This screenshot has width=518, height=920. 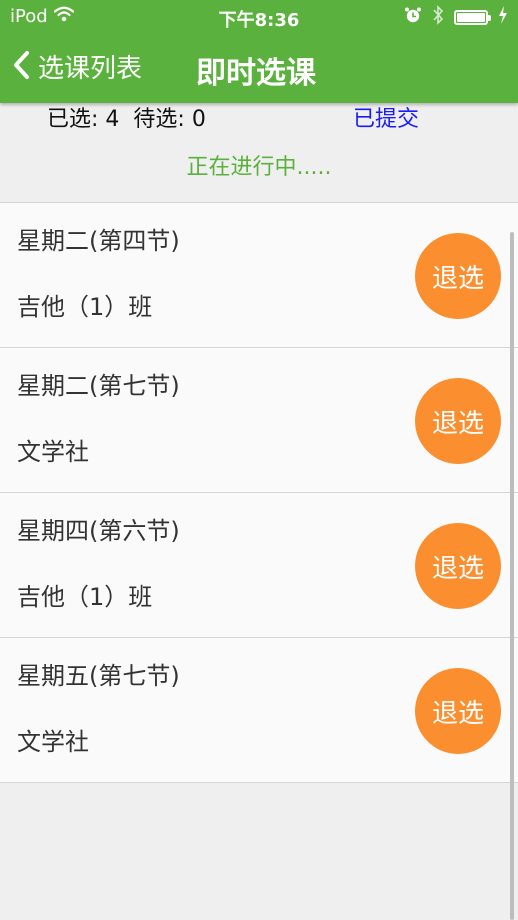 What do you see at coordinates (256, 73) in the screenshot?
I see `page-title: 即时选课` at bounding box center [256, 73].